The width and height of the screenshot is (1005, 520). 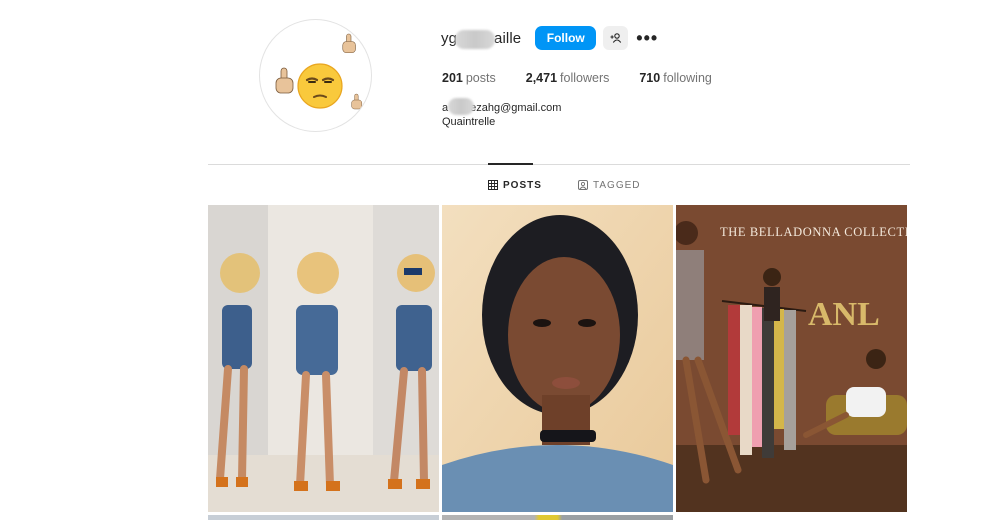 I want to click on tab-posts: POSTS, so click(x=515, y=185).